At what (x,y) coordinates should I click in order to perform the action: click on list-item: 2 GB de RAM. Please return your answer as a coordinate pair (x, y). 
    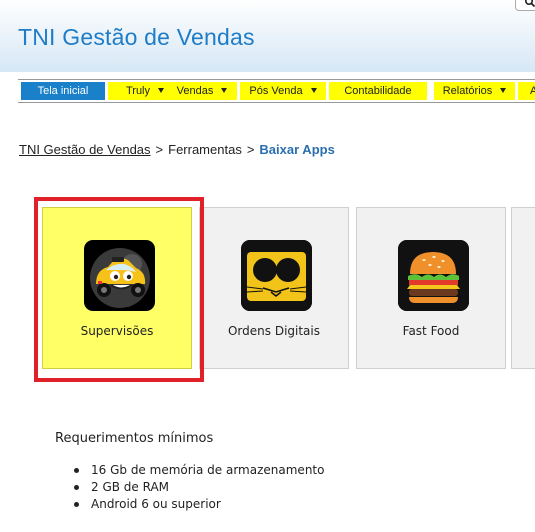
    Looking at the image, I should click on (199, 487).